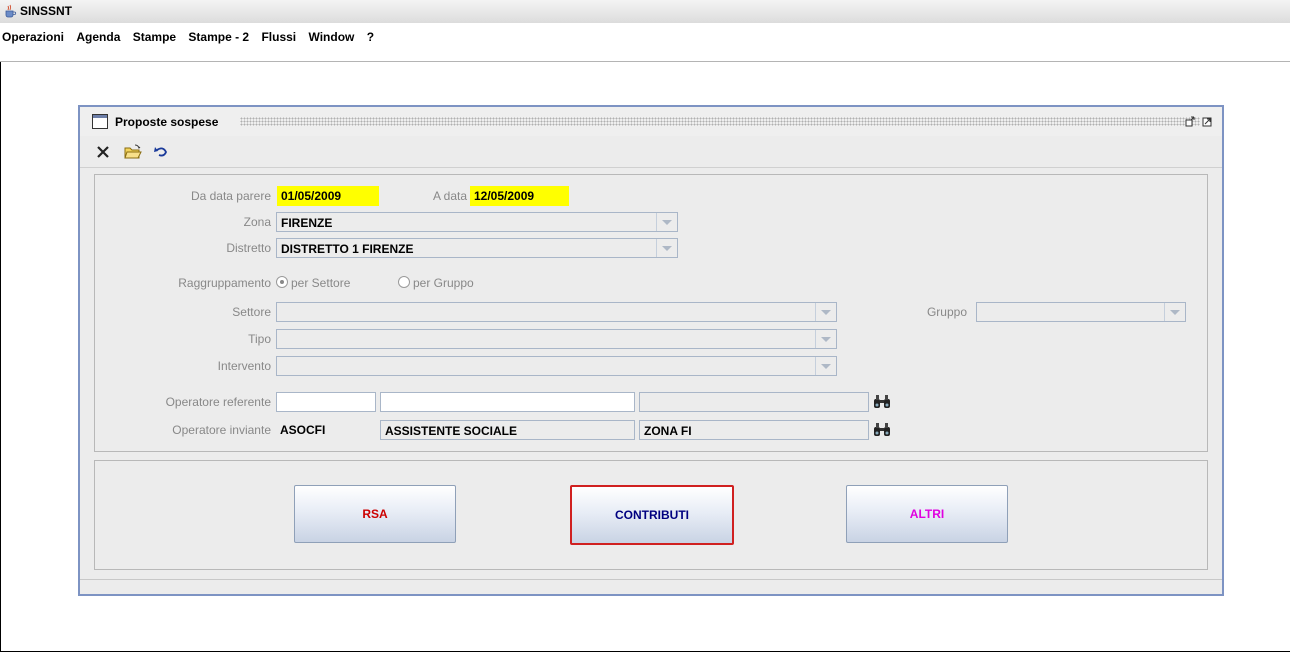 This screenshot has width=1290, height=652. I want to click on toolbar, so click(651, 152).